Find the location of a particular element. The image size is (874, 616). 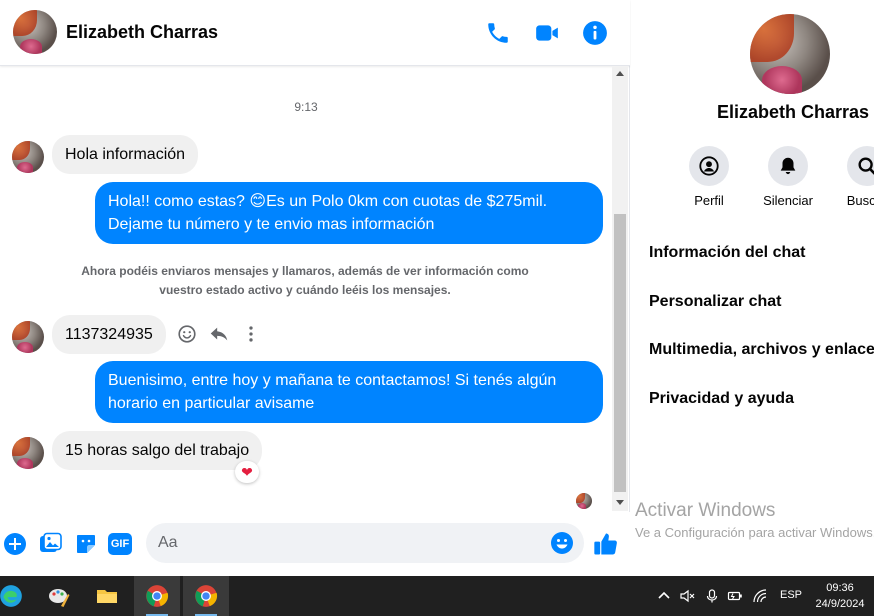

clock-time: 09:36 is located at coordinates (840, 588).